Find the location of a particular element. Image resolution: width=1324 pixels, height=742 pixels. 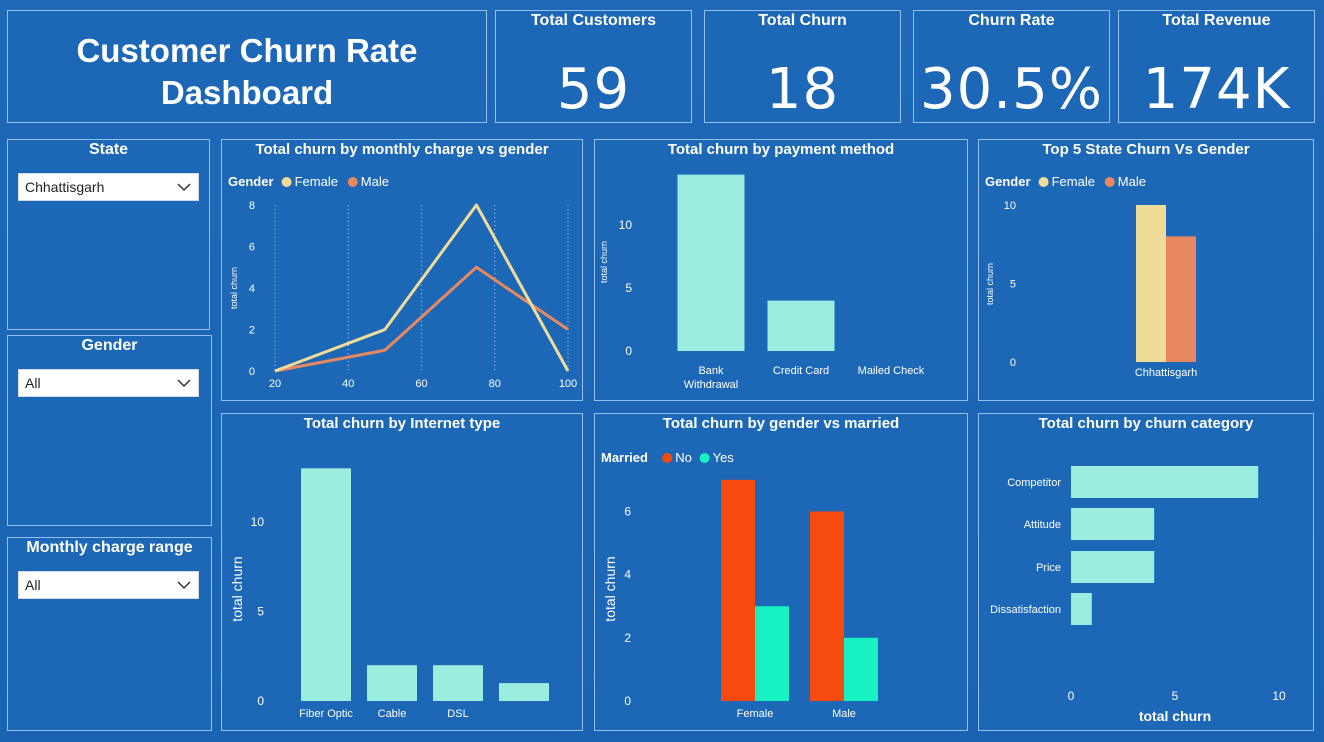

slicer-label: Monthly charge range is located at coordinates (109, 547).